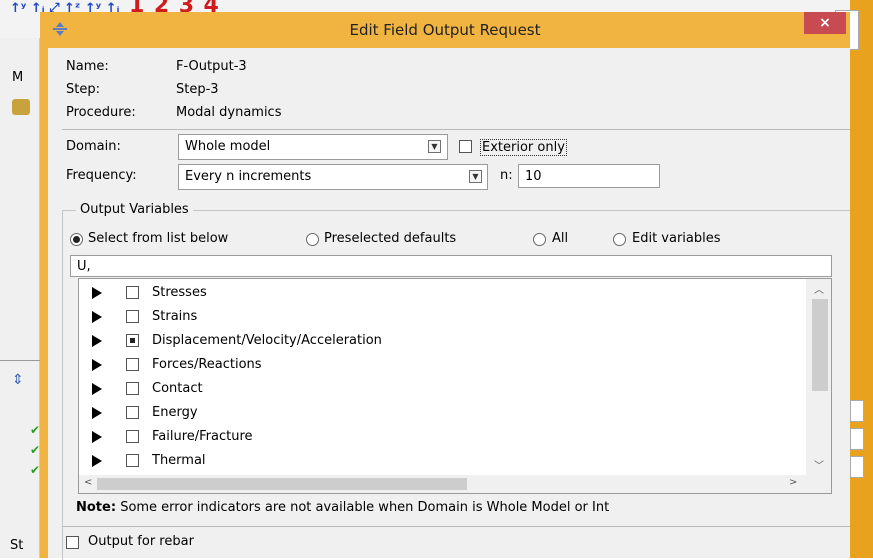  Describe the element at coordinates (312, 239) in the screenshot. I see `radio-preselected-defaults` at that location.